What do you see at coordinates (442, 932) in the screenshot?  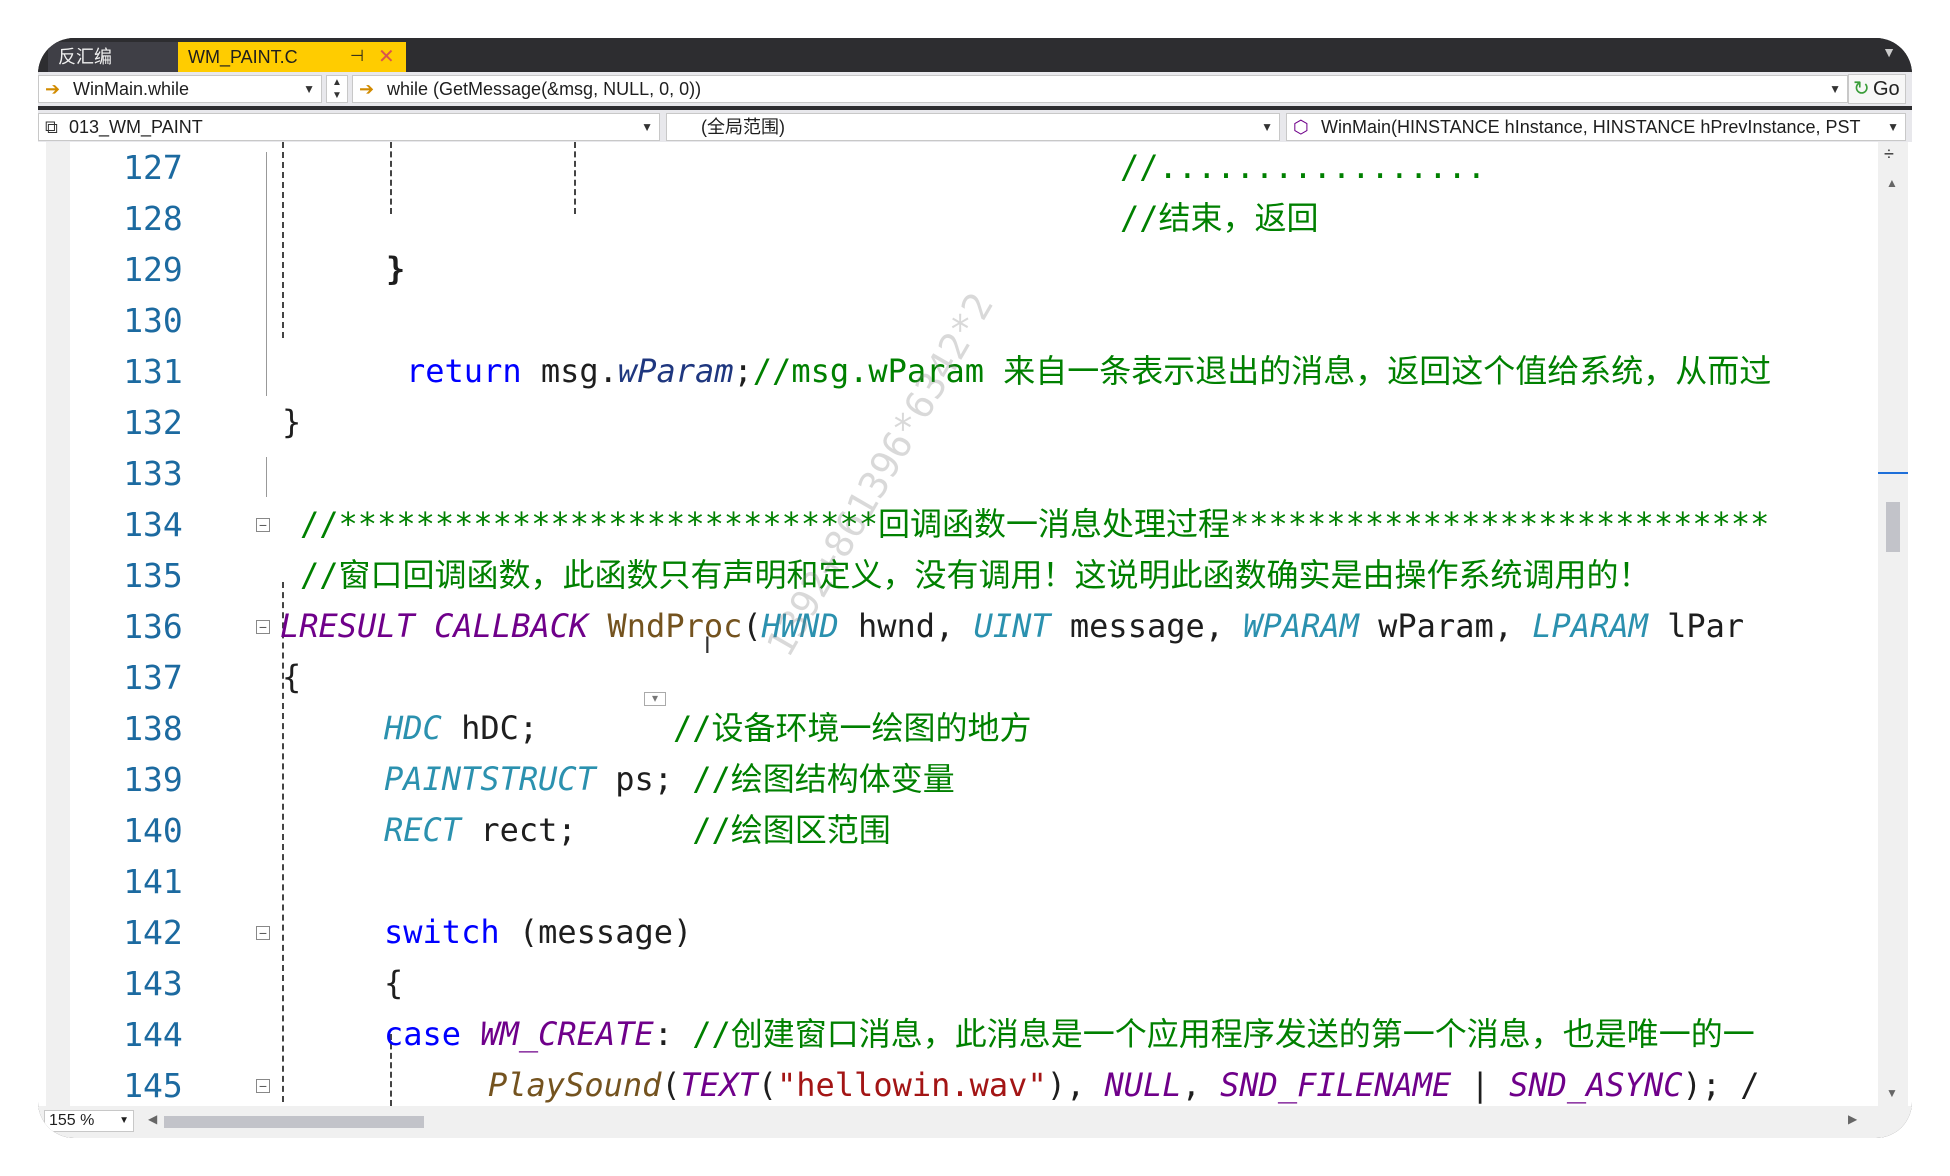 I see `keyword: switch` at bounding box center [442, 932].